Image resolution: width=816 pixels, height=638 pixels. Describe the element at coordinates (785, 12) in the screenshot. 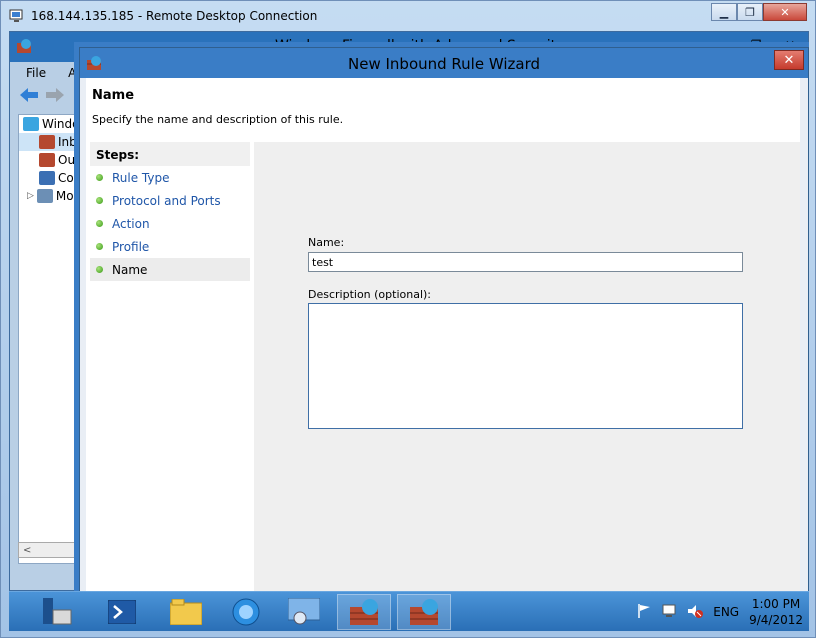

I see `close-button: ✕` at that location.